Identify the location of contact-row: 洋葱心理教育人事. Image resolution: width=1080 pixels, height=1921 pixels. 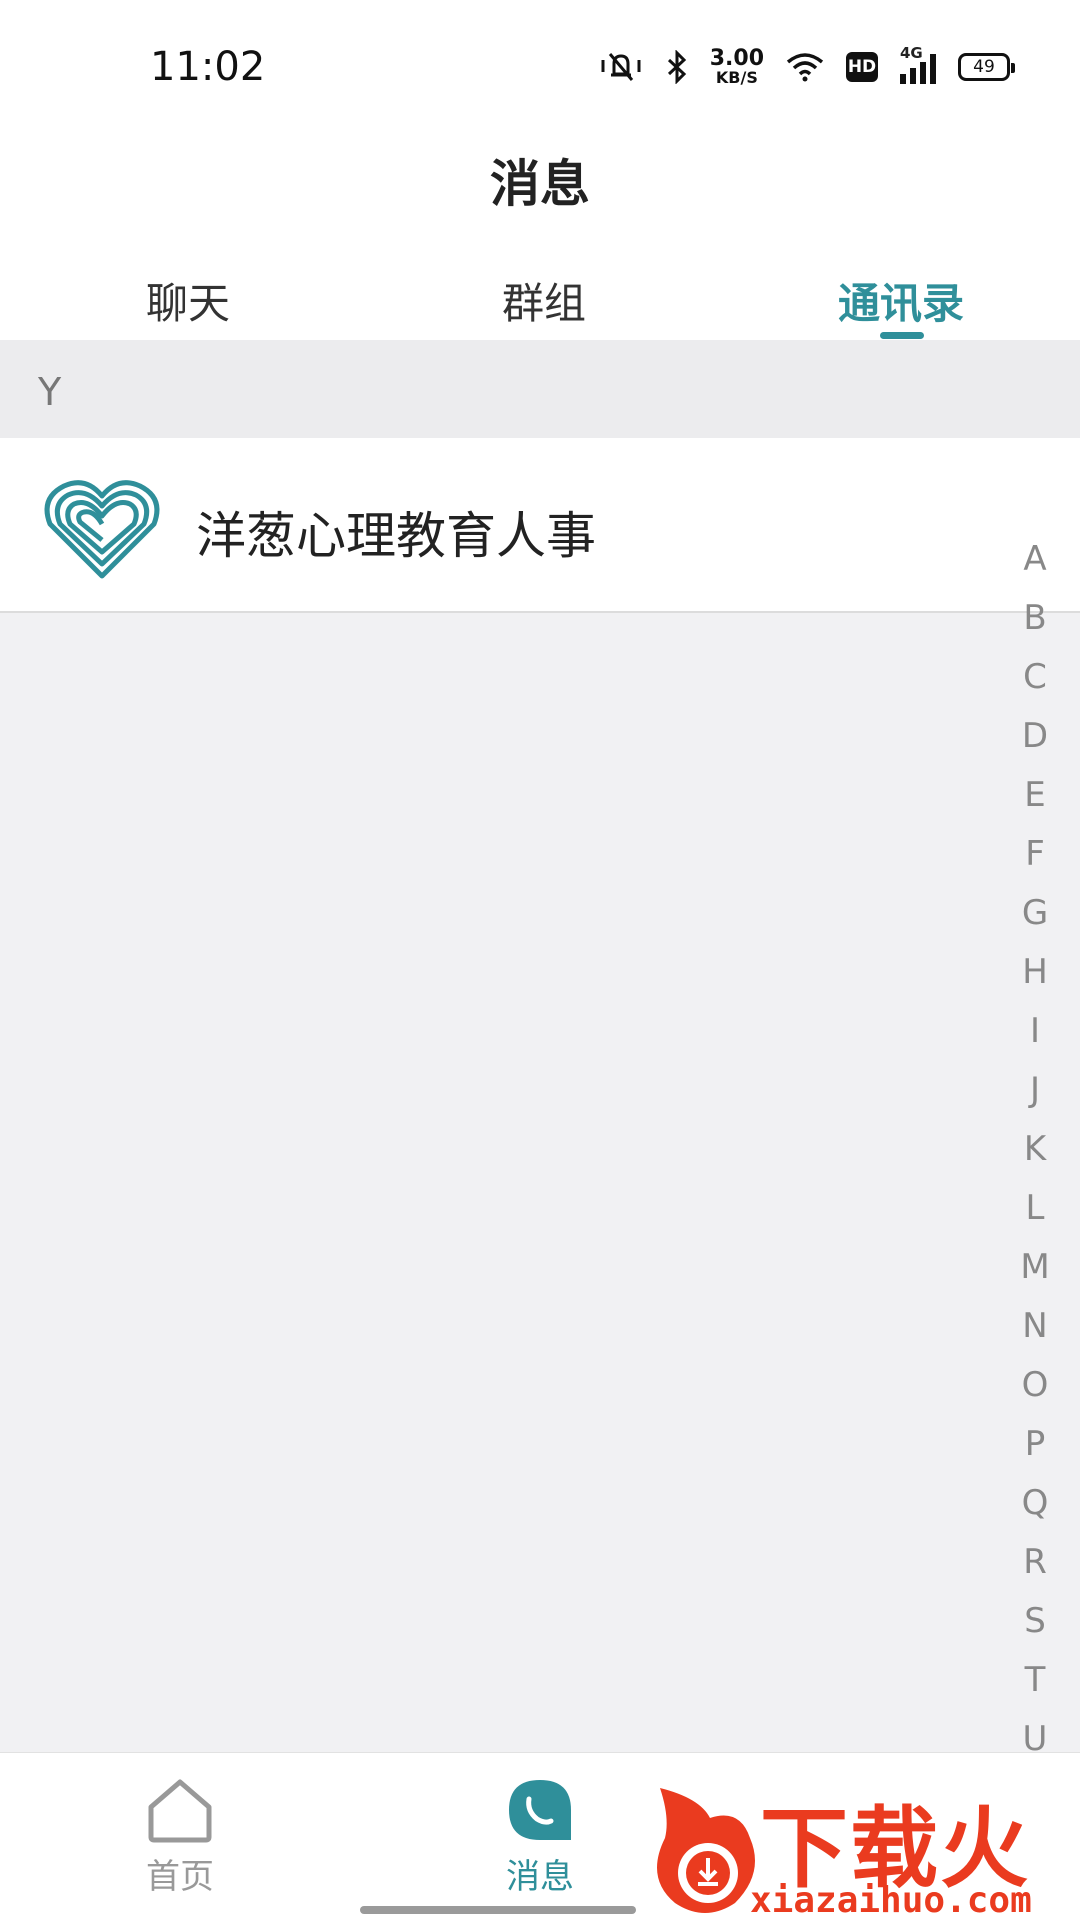
(540, 525).